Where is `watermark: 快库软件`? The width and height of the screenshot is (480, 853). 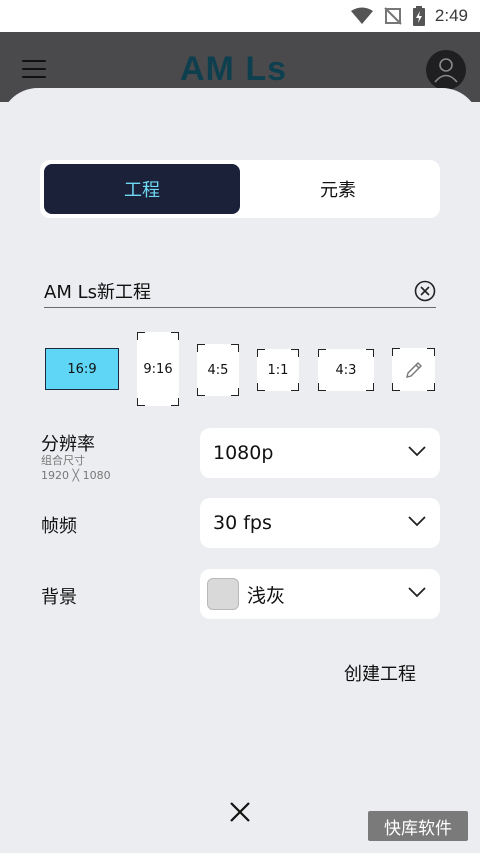
watermark: 快库软件 is located at coordinates (418, 826).